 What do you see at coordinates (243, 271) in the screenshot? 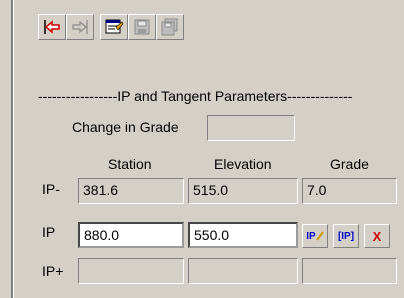
I see `ip-plus-elevation` at bounding box center [243, 271].